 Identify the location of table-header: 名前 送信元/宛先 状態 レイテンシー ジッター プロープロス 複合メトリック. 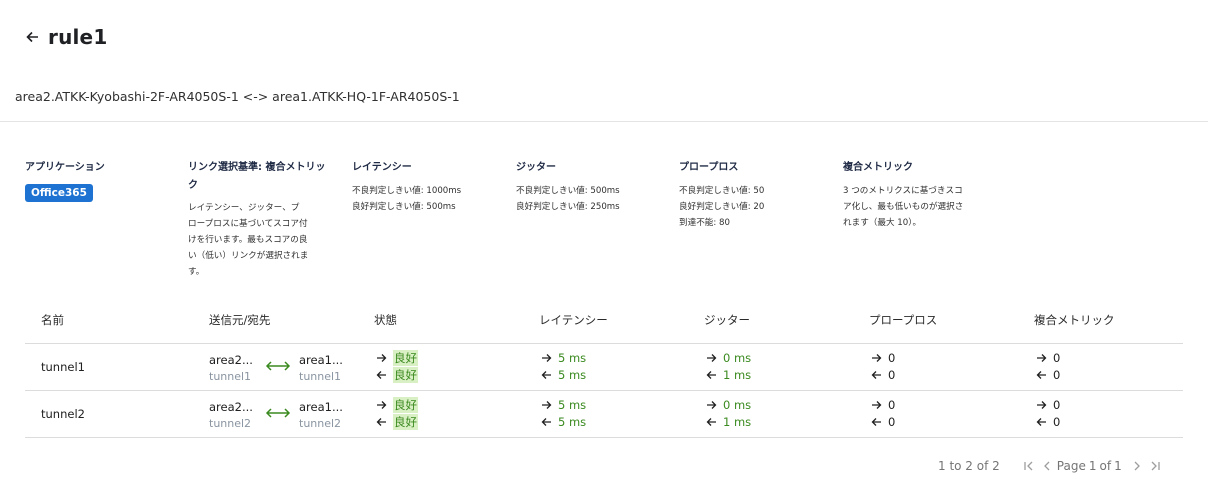
(604, 320).